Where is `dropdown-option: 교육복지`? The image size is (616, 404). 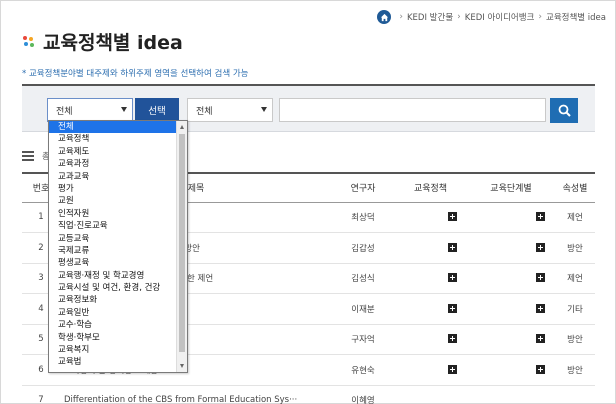
dropdown-option: 교육복지 is located at coordinates (113, 350).